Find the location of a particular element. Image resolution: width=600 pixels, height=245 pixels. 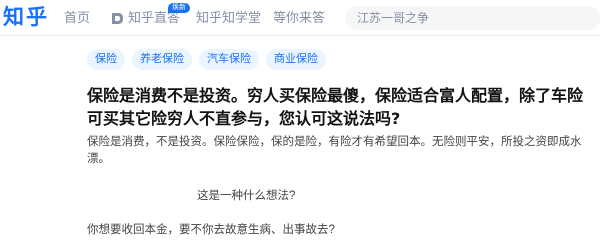

nav-wait-answer: 等你来答 is located at coordinates (299, 18).